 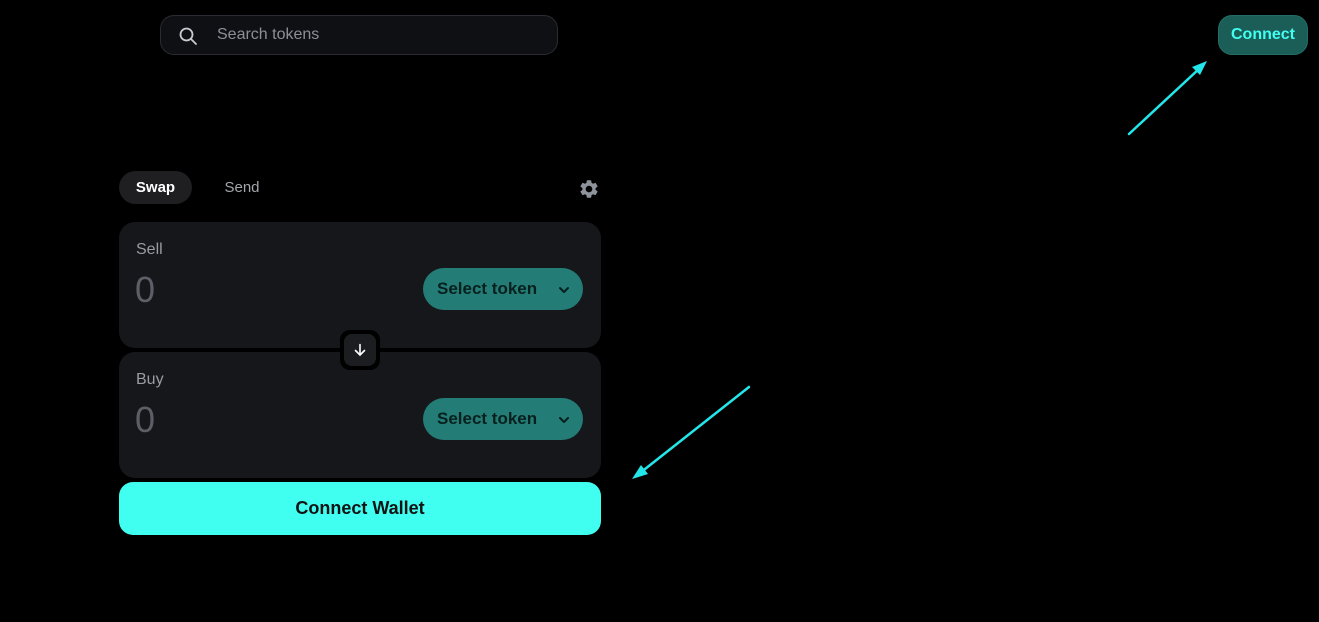 I want to click on annotation-arrow-connect-wallet, so click(x=691, y=432).